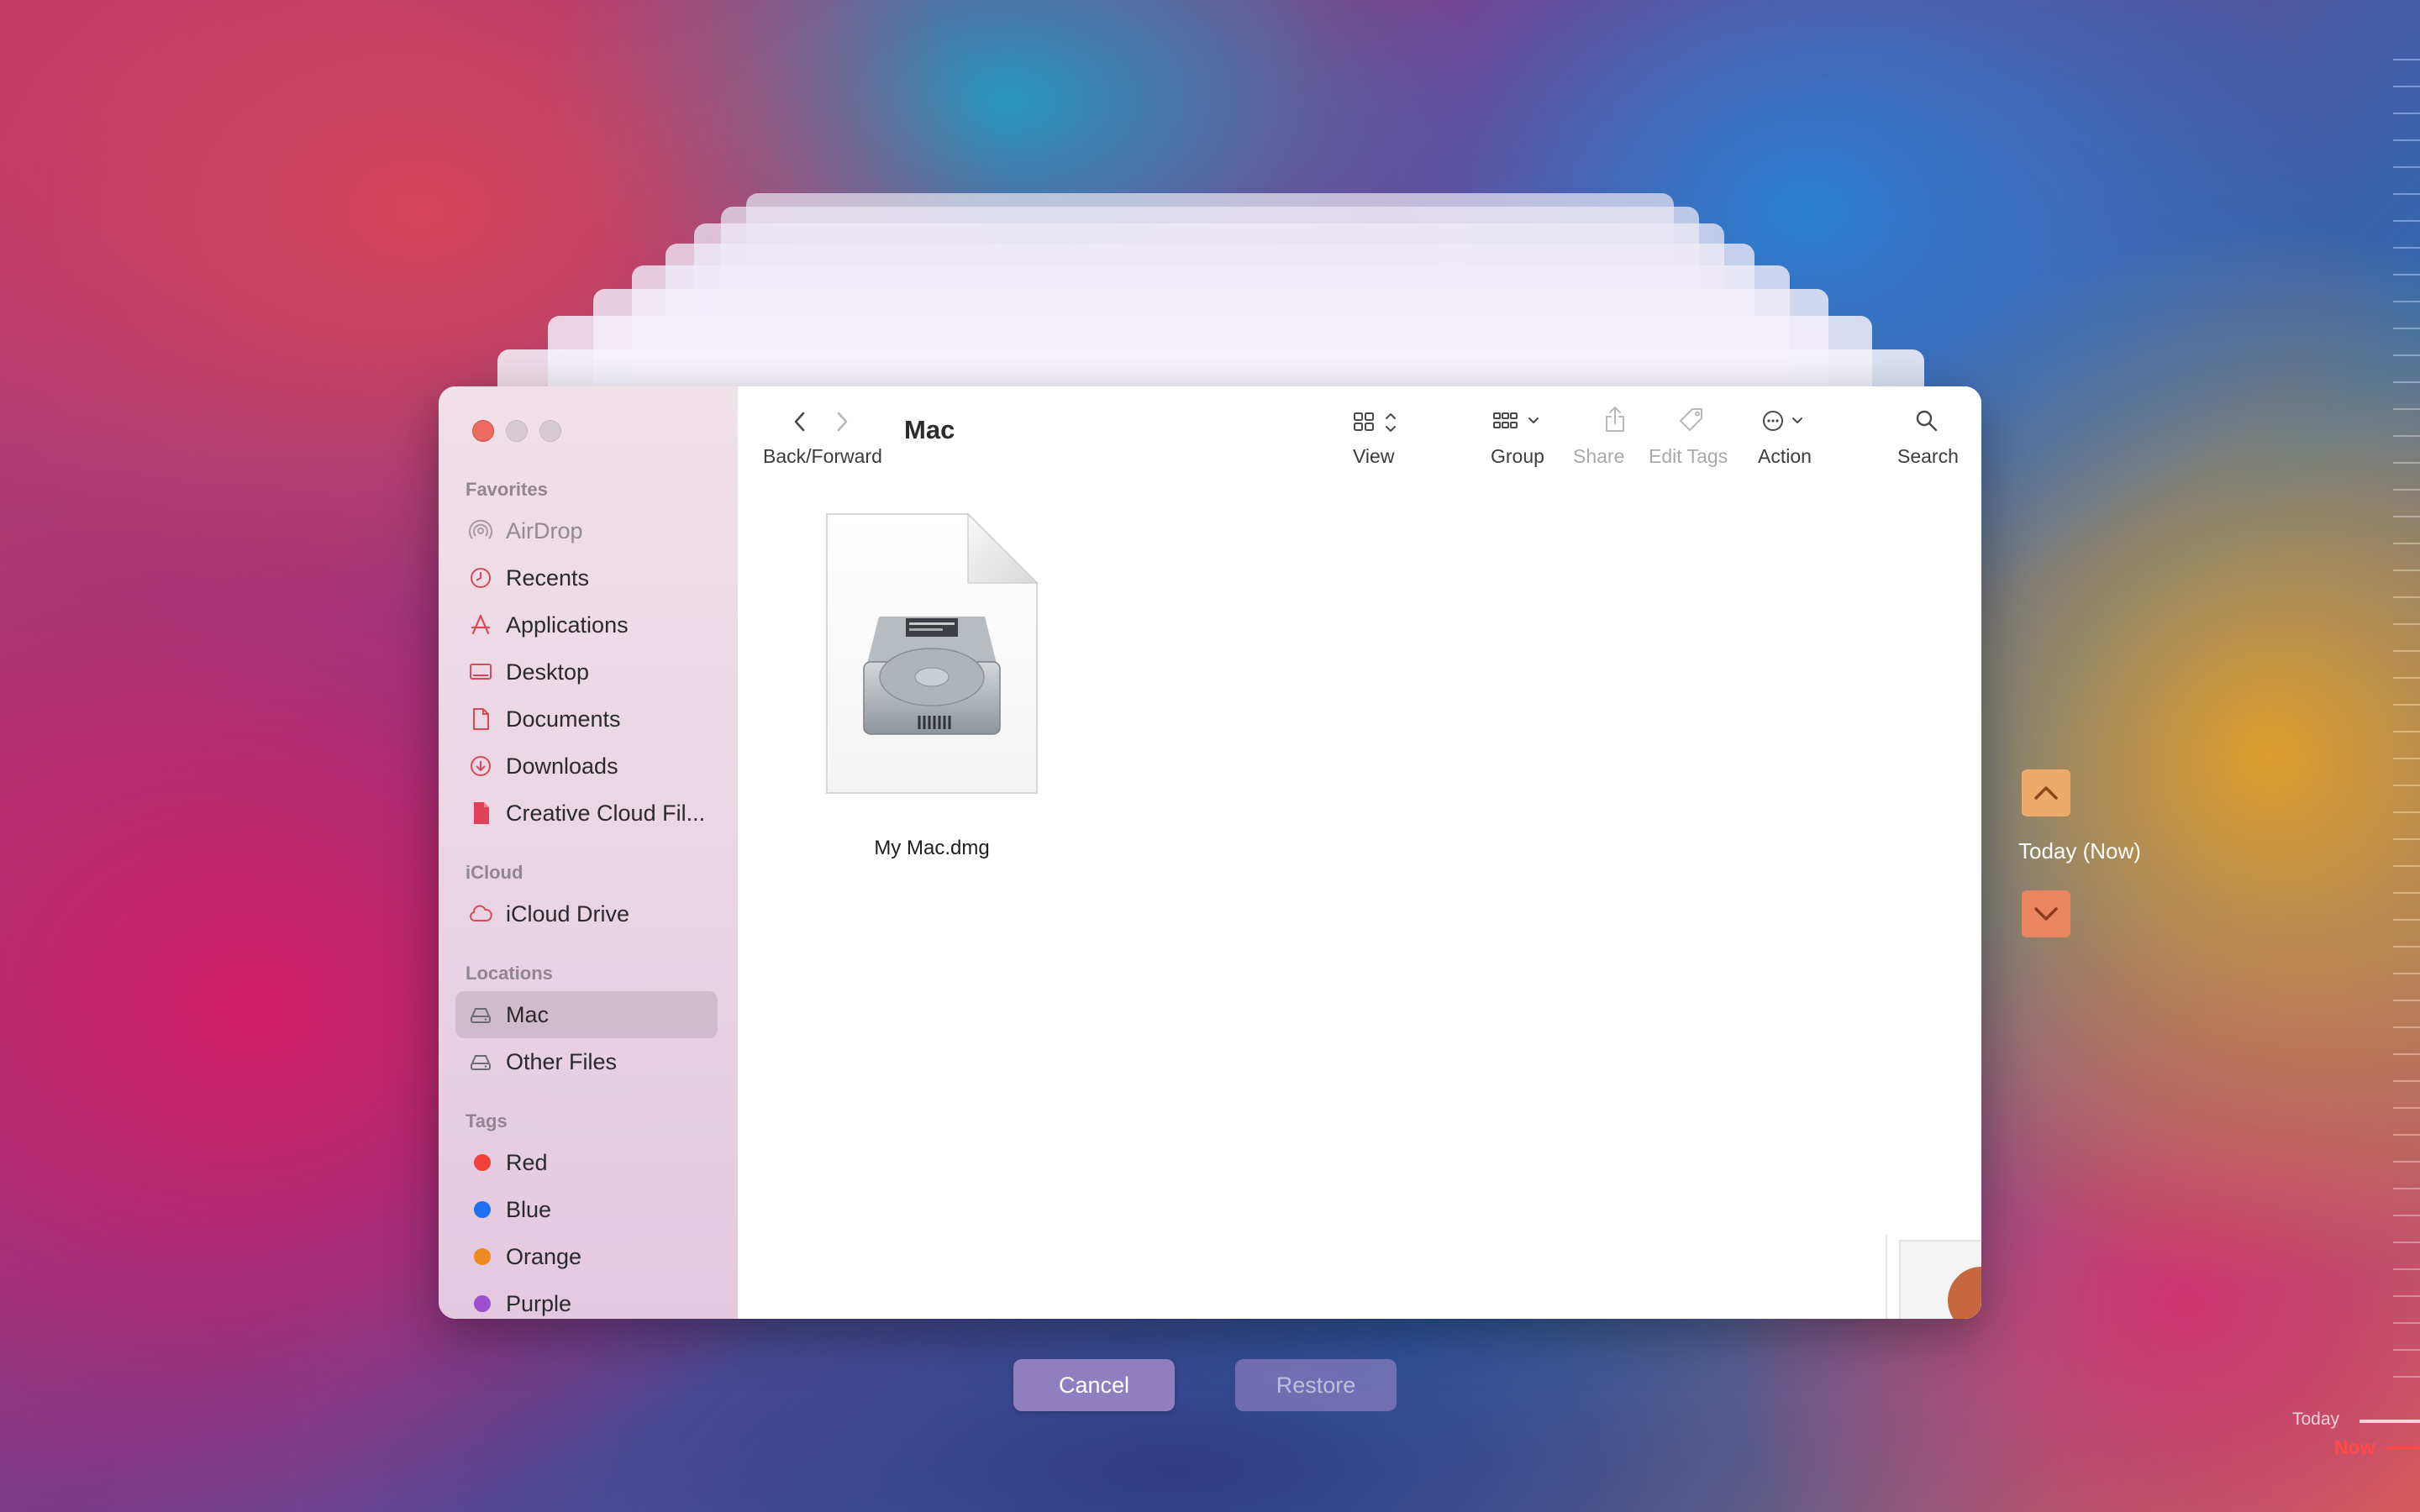  Describe the element at coordinates (586, 1256) in the screenshot. I see `sidebar-item-tag-orange: Orange` at that location.